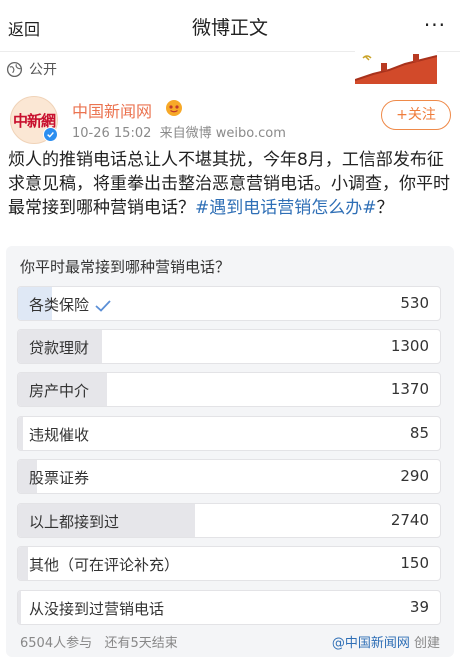 The height and width of the screenshot is (657, 460). I want to click on poll-stats: 6504人参与 还有5天结束, so click(99, 641).